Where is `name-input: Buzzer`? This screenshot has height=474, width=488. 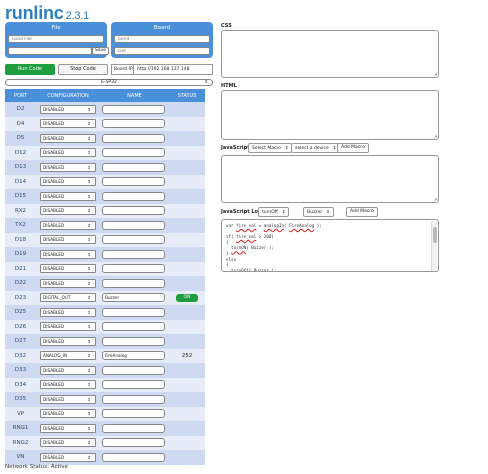
name-input: Buzzer is located at coordinates (133, 298).